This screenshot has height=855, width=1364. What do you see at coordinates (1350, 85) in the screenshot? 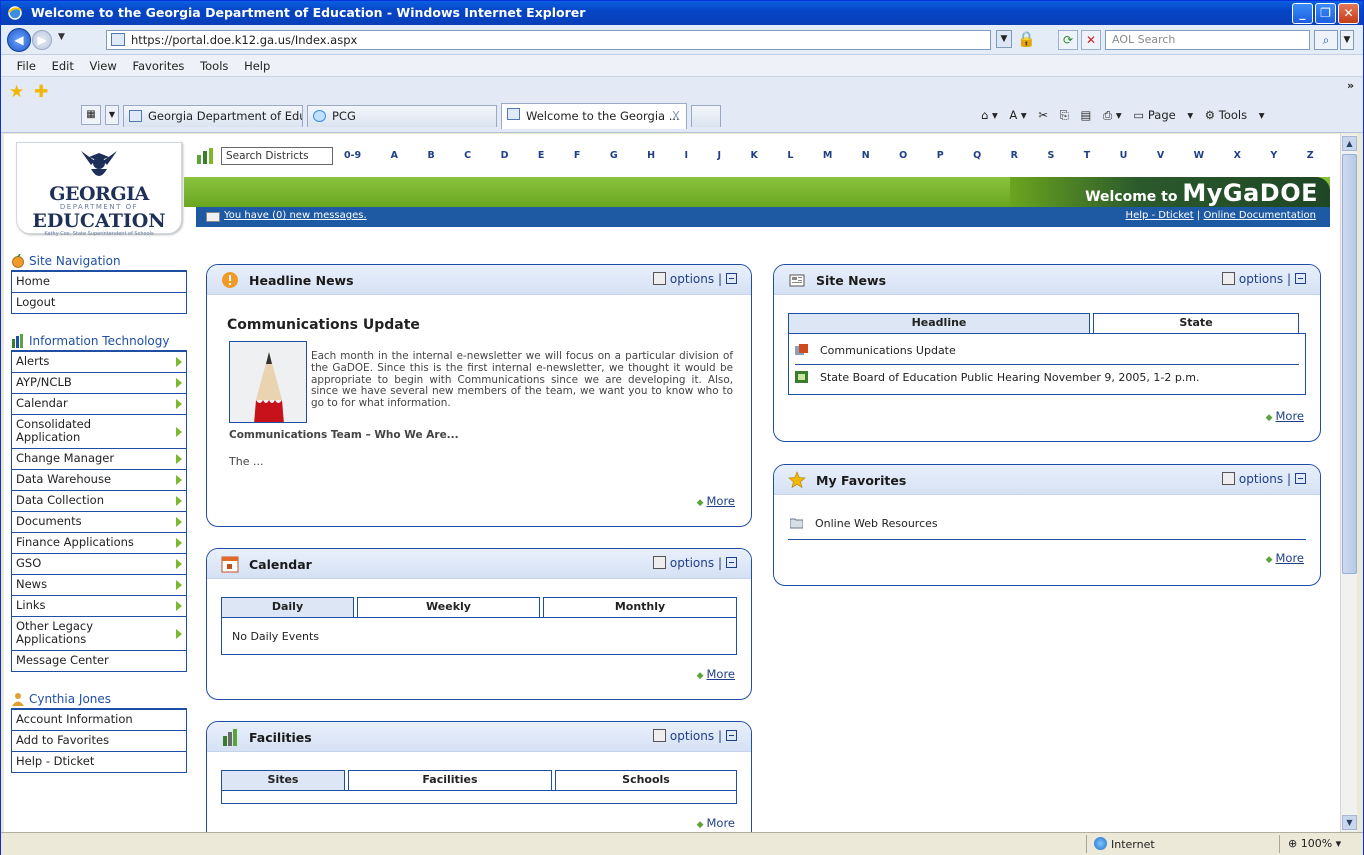
I see `more-toolbar-chevron-icon: »` at bounding box center [1350, 85].